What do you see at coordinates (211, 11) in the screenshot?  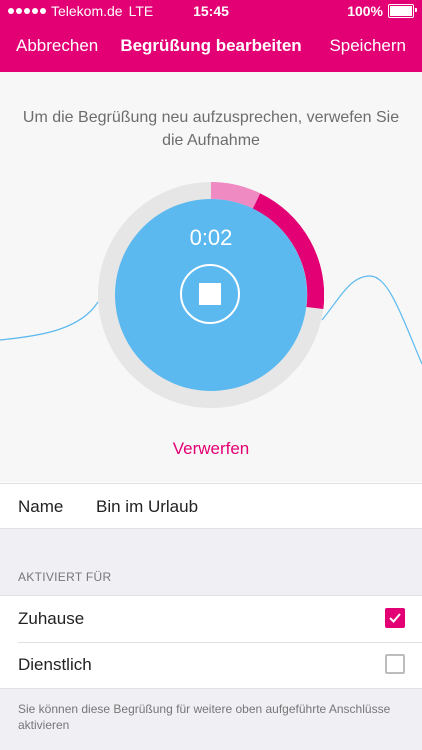 I see `status-bar: Telekom.de LTE 15:45 100%` at bounding box center [211, 11].